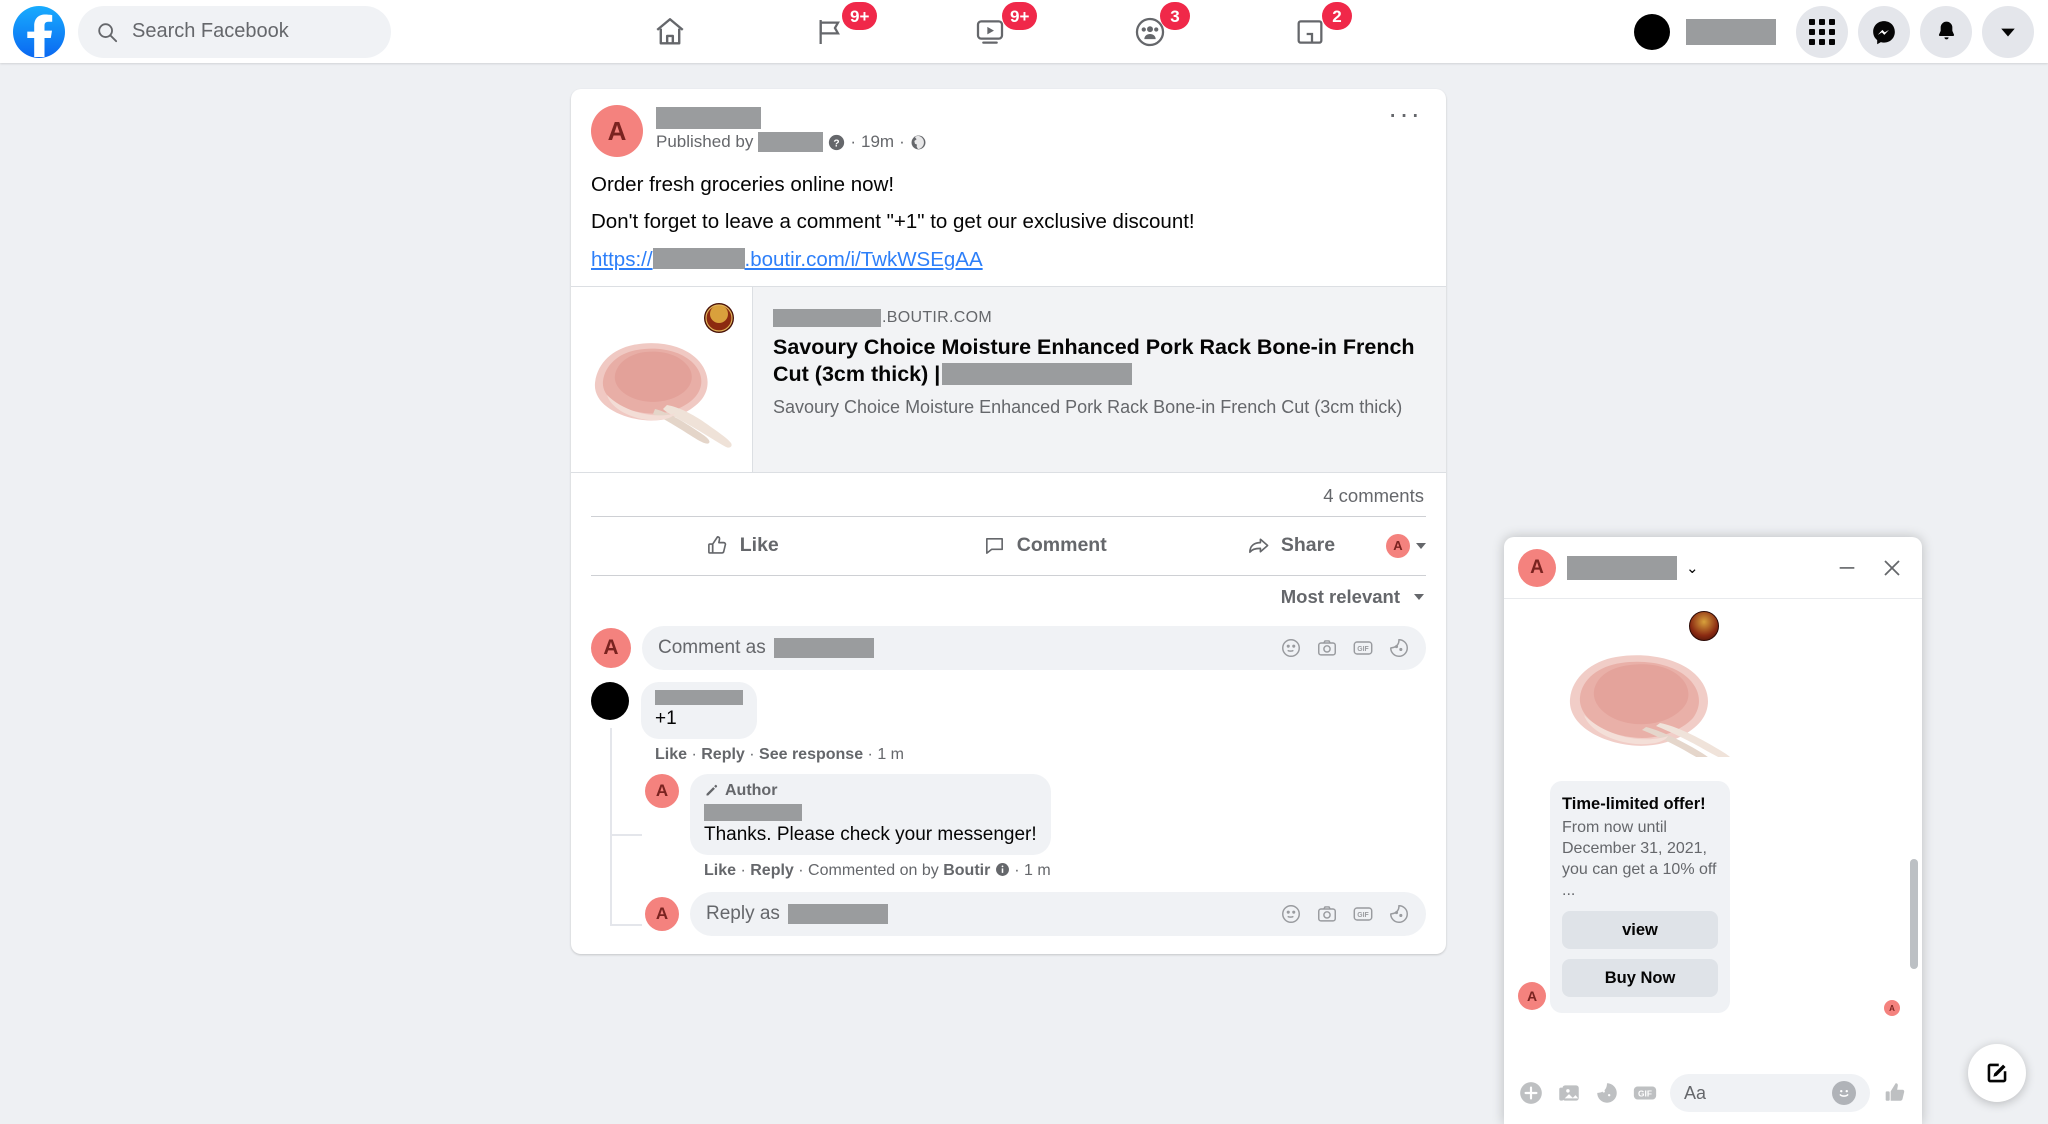 This screenshot has width=2048, height=1124. What do you see at coordinates (1892, 568) in the screenshot?
I see `close-icon` at bounding box center [1892, 568].